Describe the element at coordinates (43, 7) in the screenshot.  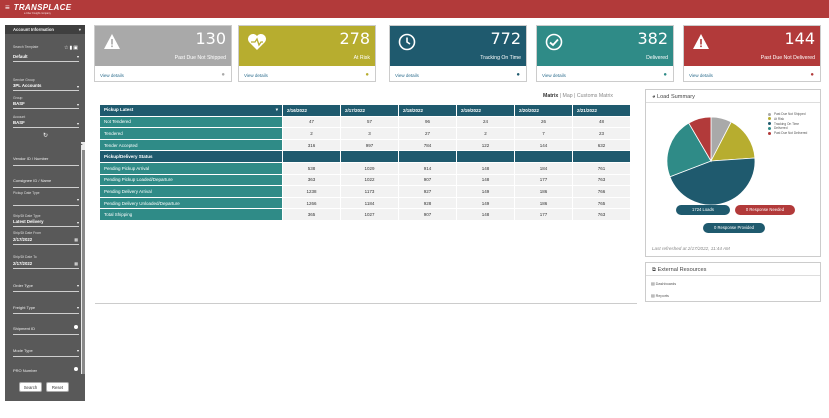
I see `logo: TRANSPLACE` at that location.